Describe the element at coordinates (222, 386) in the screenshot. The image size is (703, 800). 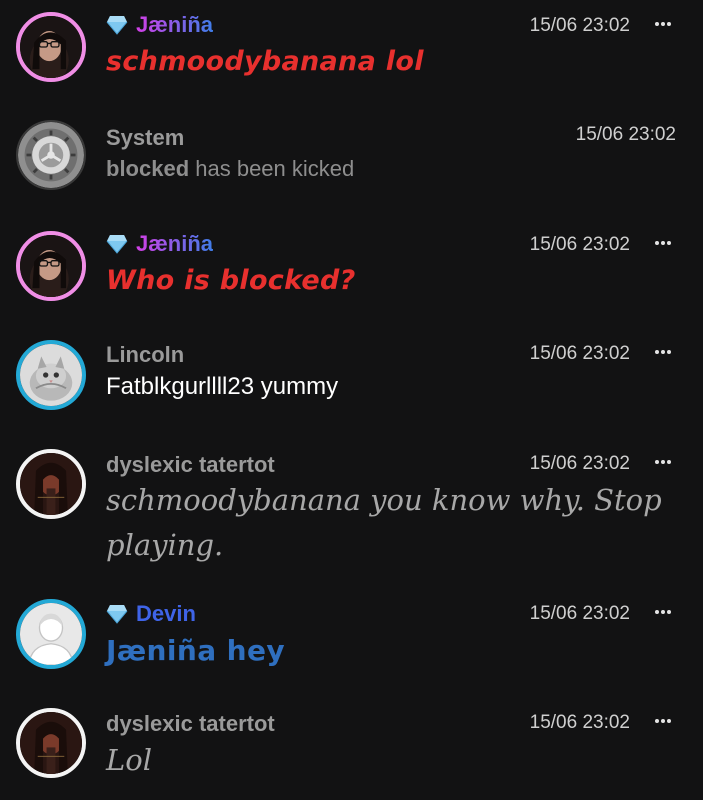
I see `message-text: Fatblkgurllll23 yummy` at that location.